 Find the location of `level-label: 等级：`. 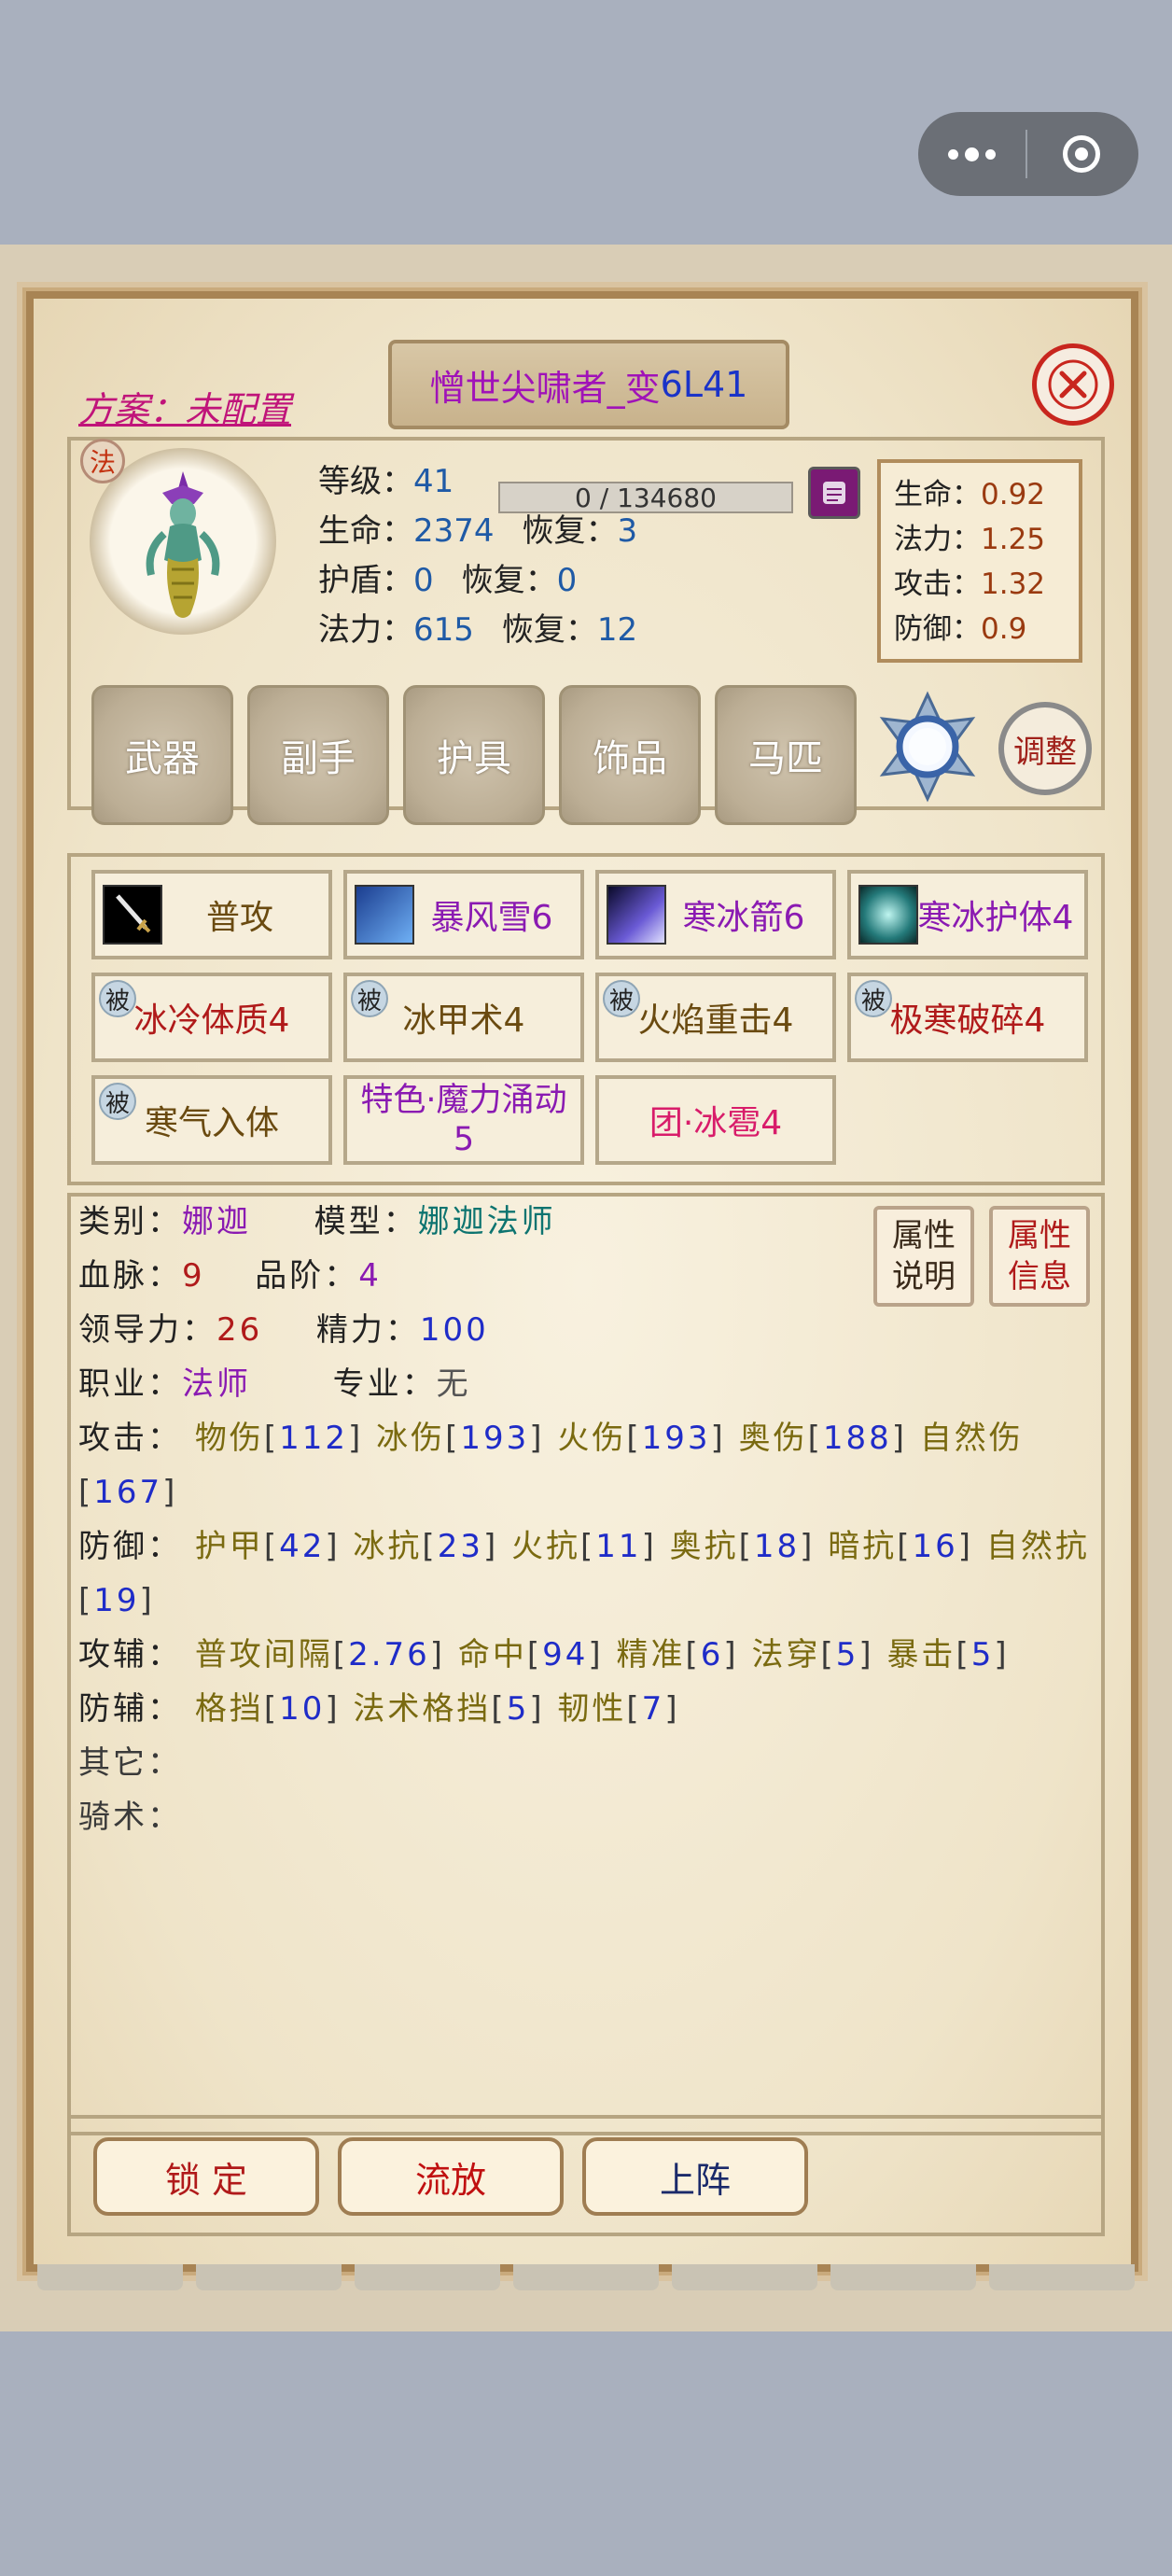

level-label: 等级： is located at coordinates (365, 481).